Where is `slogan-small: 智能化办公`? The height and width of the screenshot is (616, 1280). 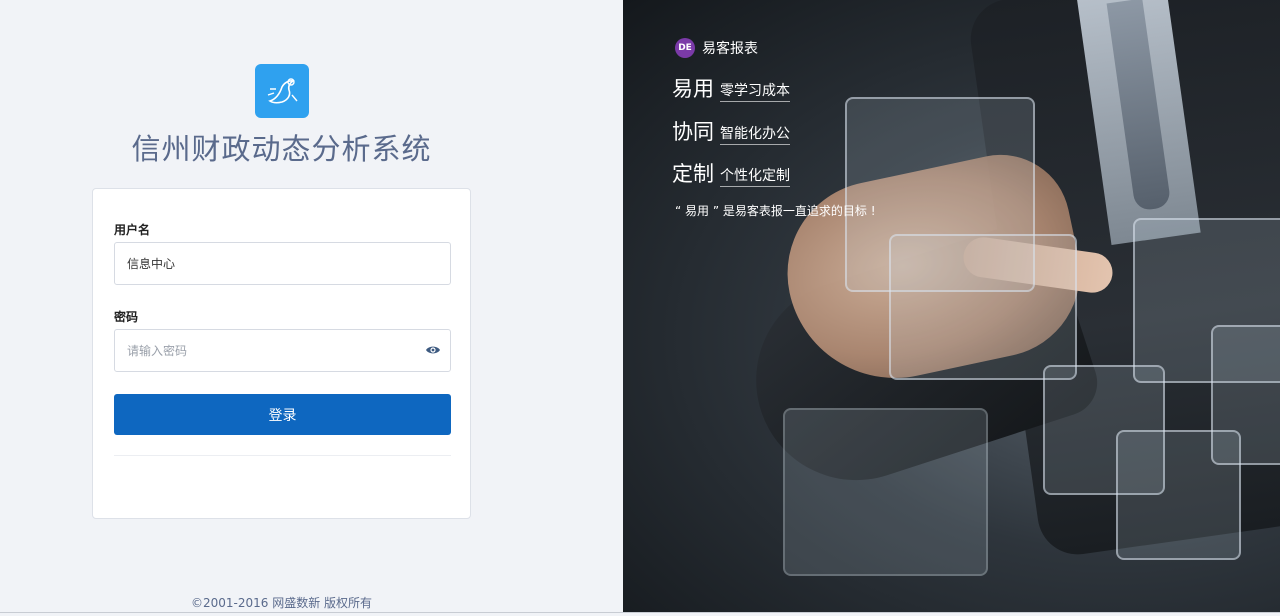 slogan-small: 智能化办公 is located at coordinates (755, 135).